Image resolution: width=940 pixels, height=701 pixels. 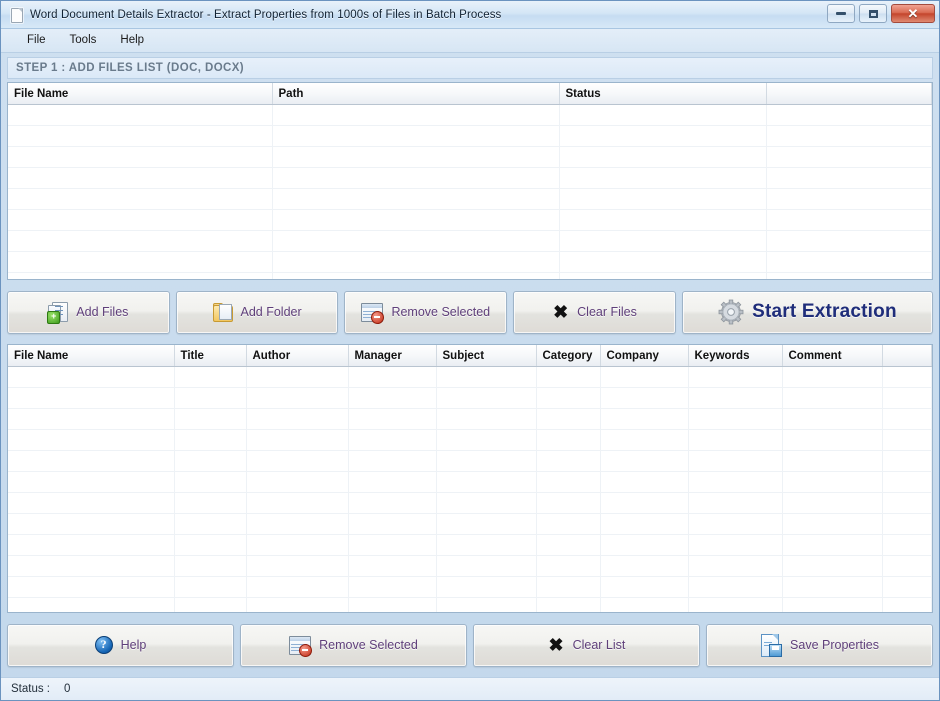 What do you see at coordinates (426, 312) in the screenshot?
I see `remove-selected-files-button: Remove Selected` at bounding box center [426, 312].